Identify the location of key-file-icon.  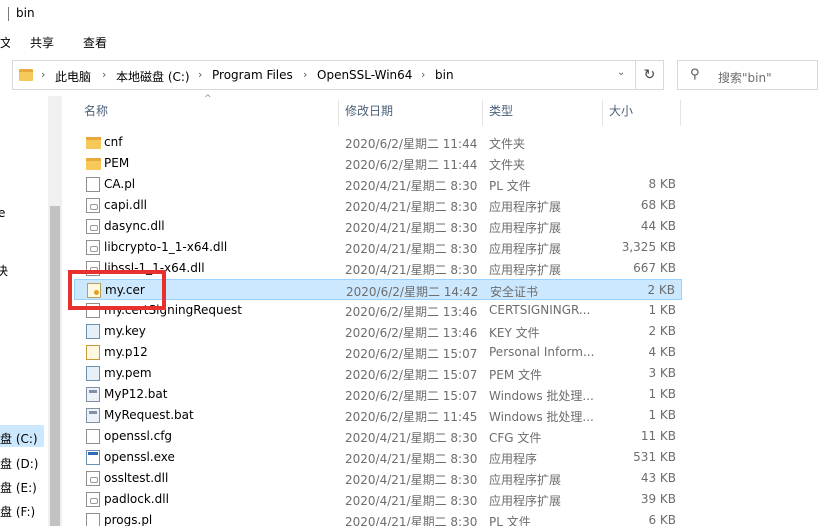
(93, 373).